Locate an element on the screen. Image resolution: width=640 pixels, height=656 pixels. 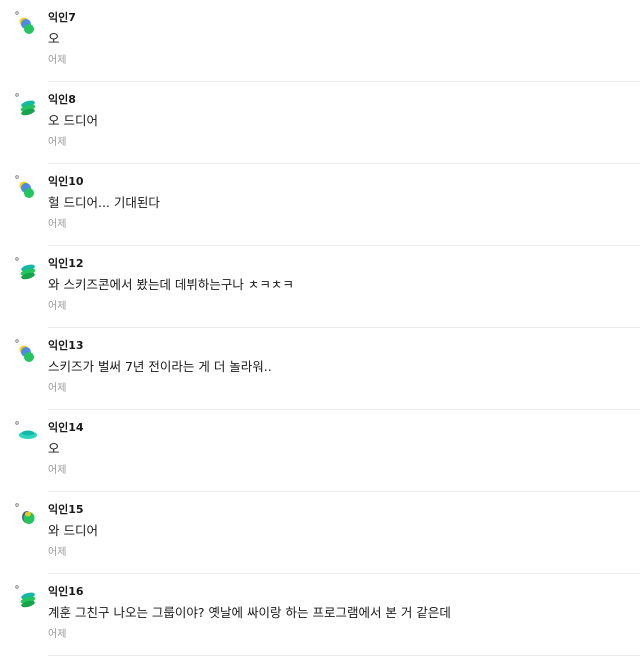
green-leaf-icon is located at coordinates (27, 515).